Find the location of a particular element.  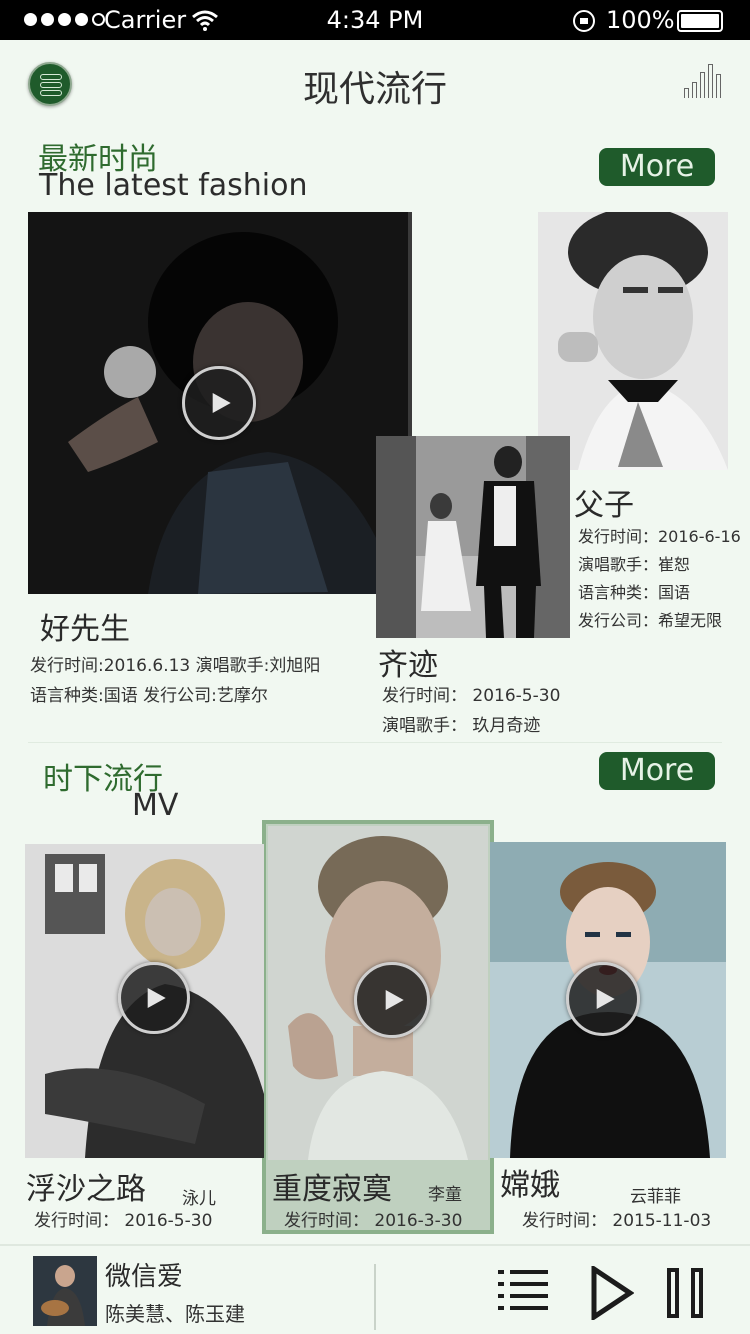

pause-icon is located at coordinates (687, 1293).